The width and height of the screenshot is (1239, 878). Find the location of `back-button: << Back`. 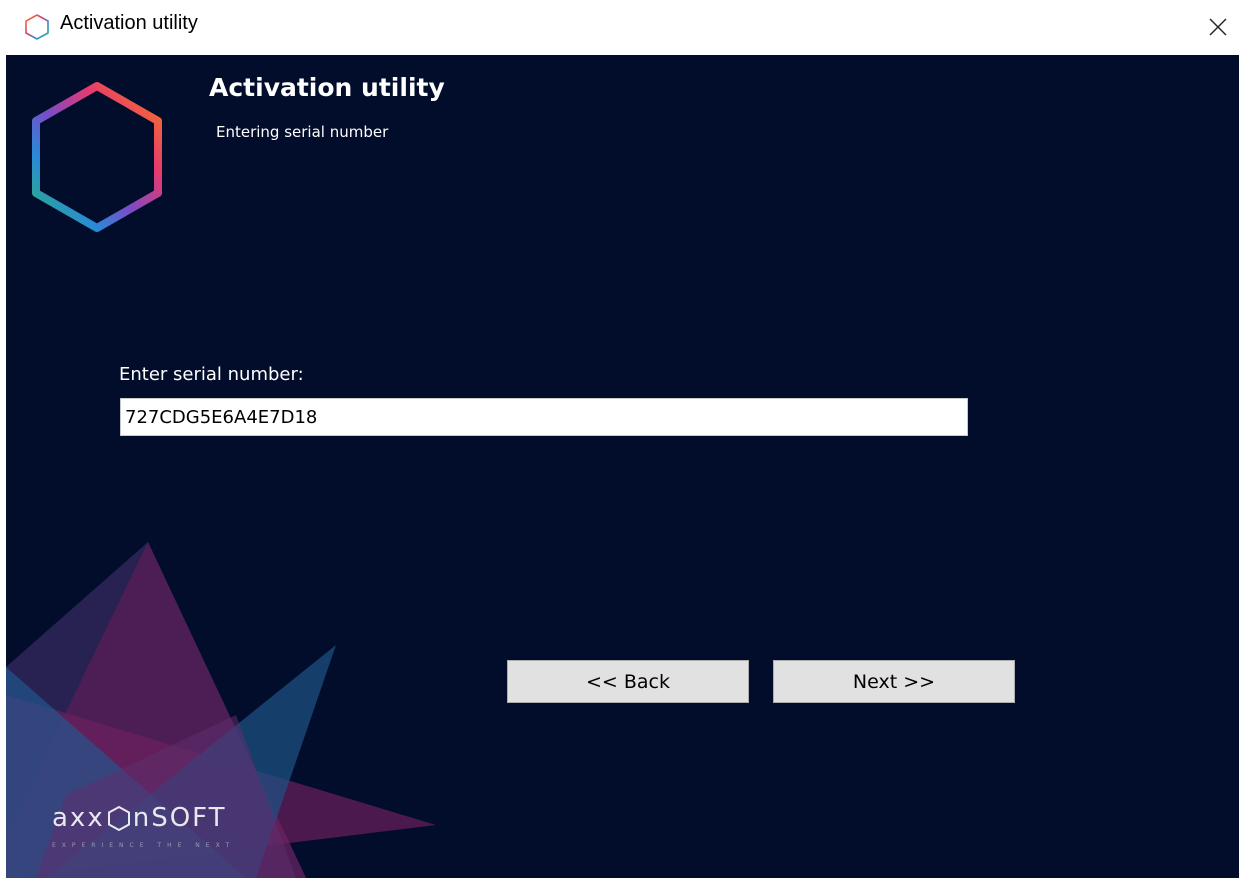

back-button: << Back is located at coordinates (628, 681).